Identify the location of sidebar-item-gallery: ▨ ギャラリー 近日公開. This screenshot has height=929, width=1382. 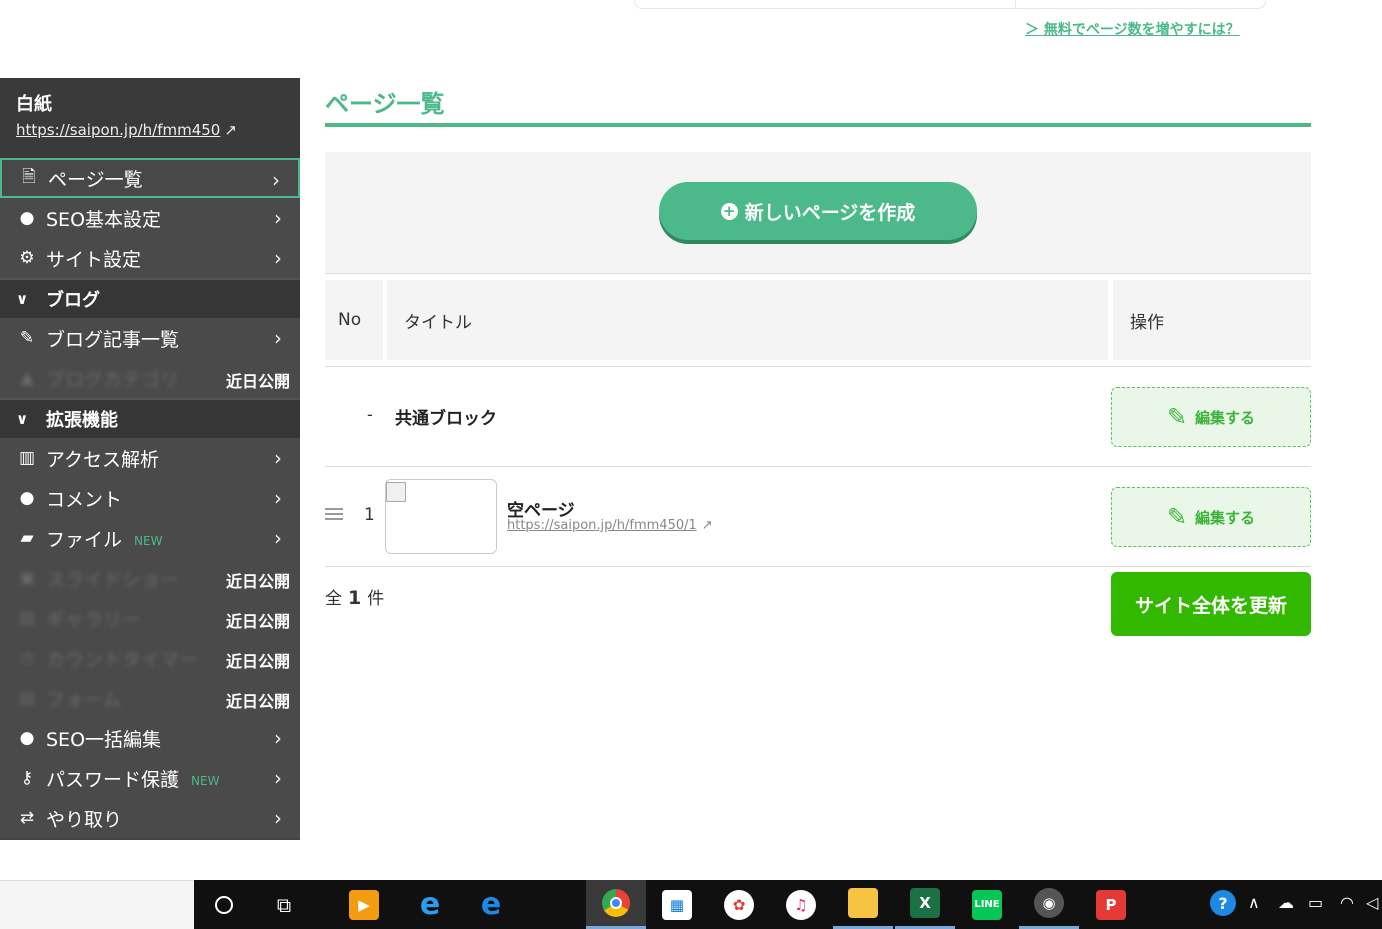
(150, 618).